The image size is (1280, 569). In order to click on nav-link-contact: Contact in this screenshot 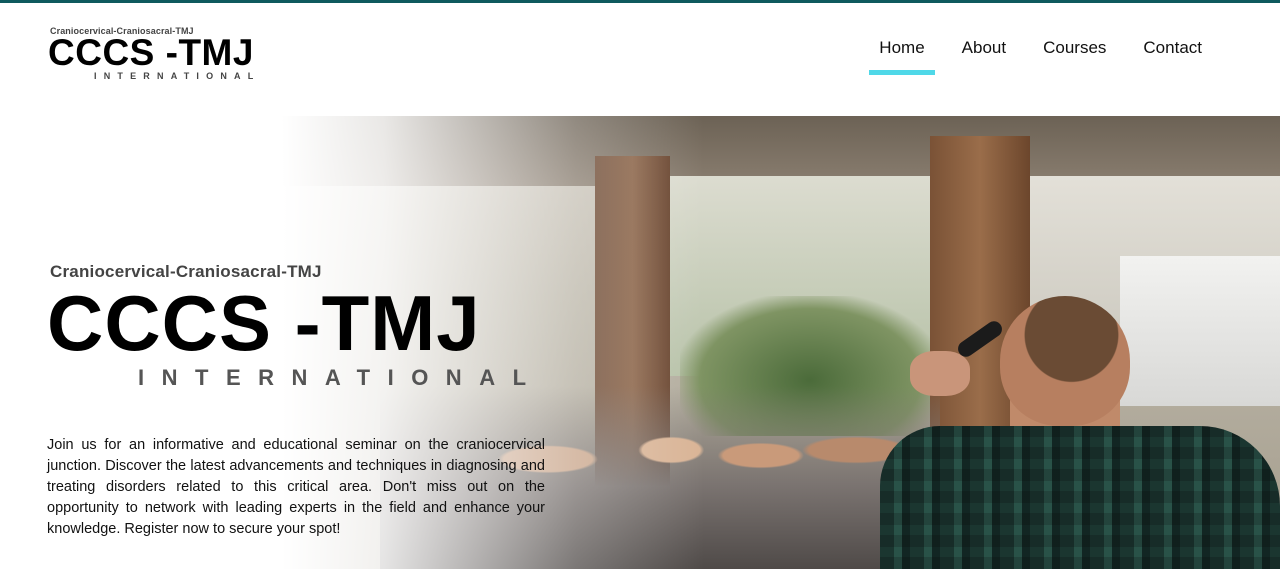, I will do `click(1172, 59)`.